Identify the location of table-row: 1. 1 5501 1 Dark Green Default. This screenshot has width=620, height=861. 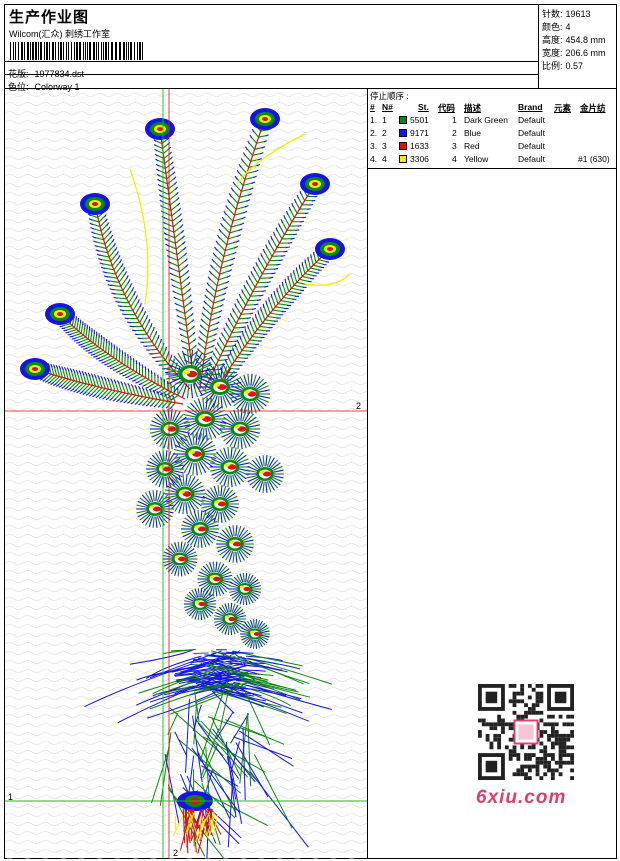
(492, 121).